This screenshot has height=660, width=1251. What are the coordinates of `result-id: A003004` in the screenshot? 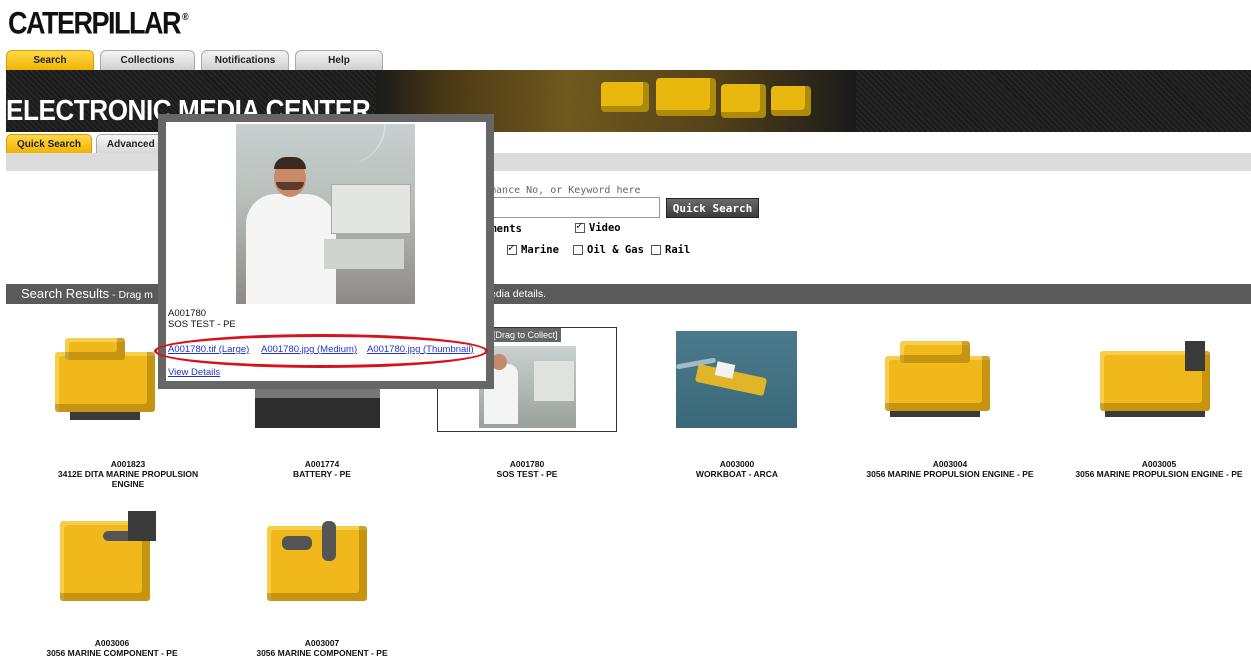 It's located at (950, 464).